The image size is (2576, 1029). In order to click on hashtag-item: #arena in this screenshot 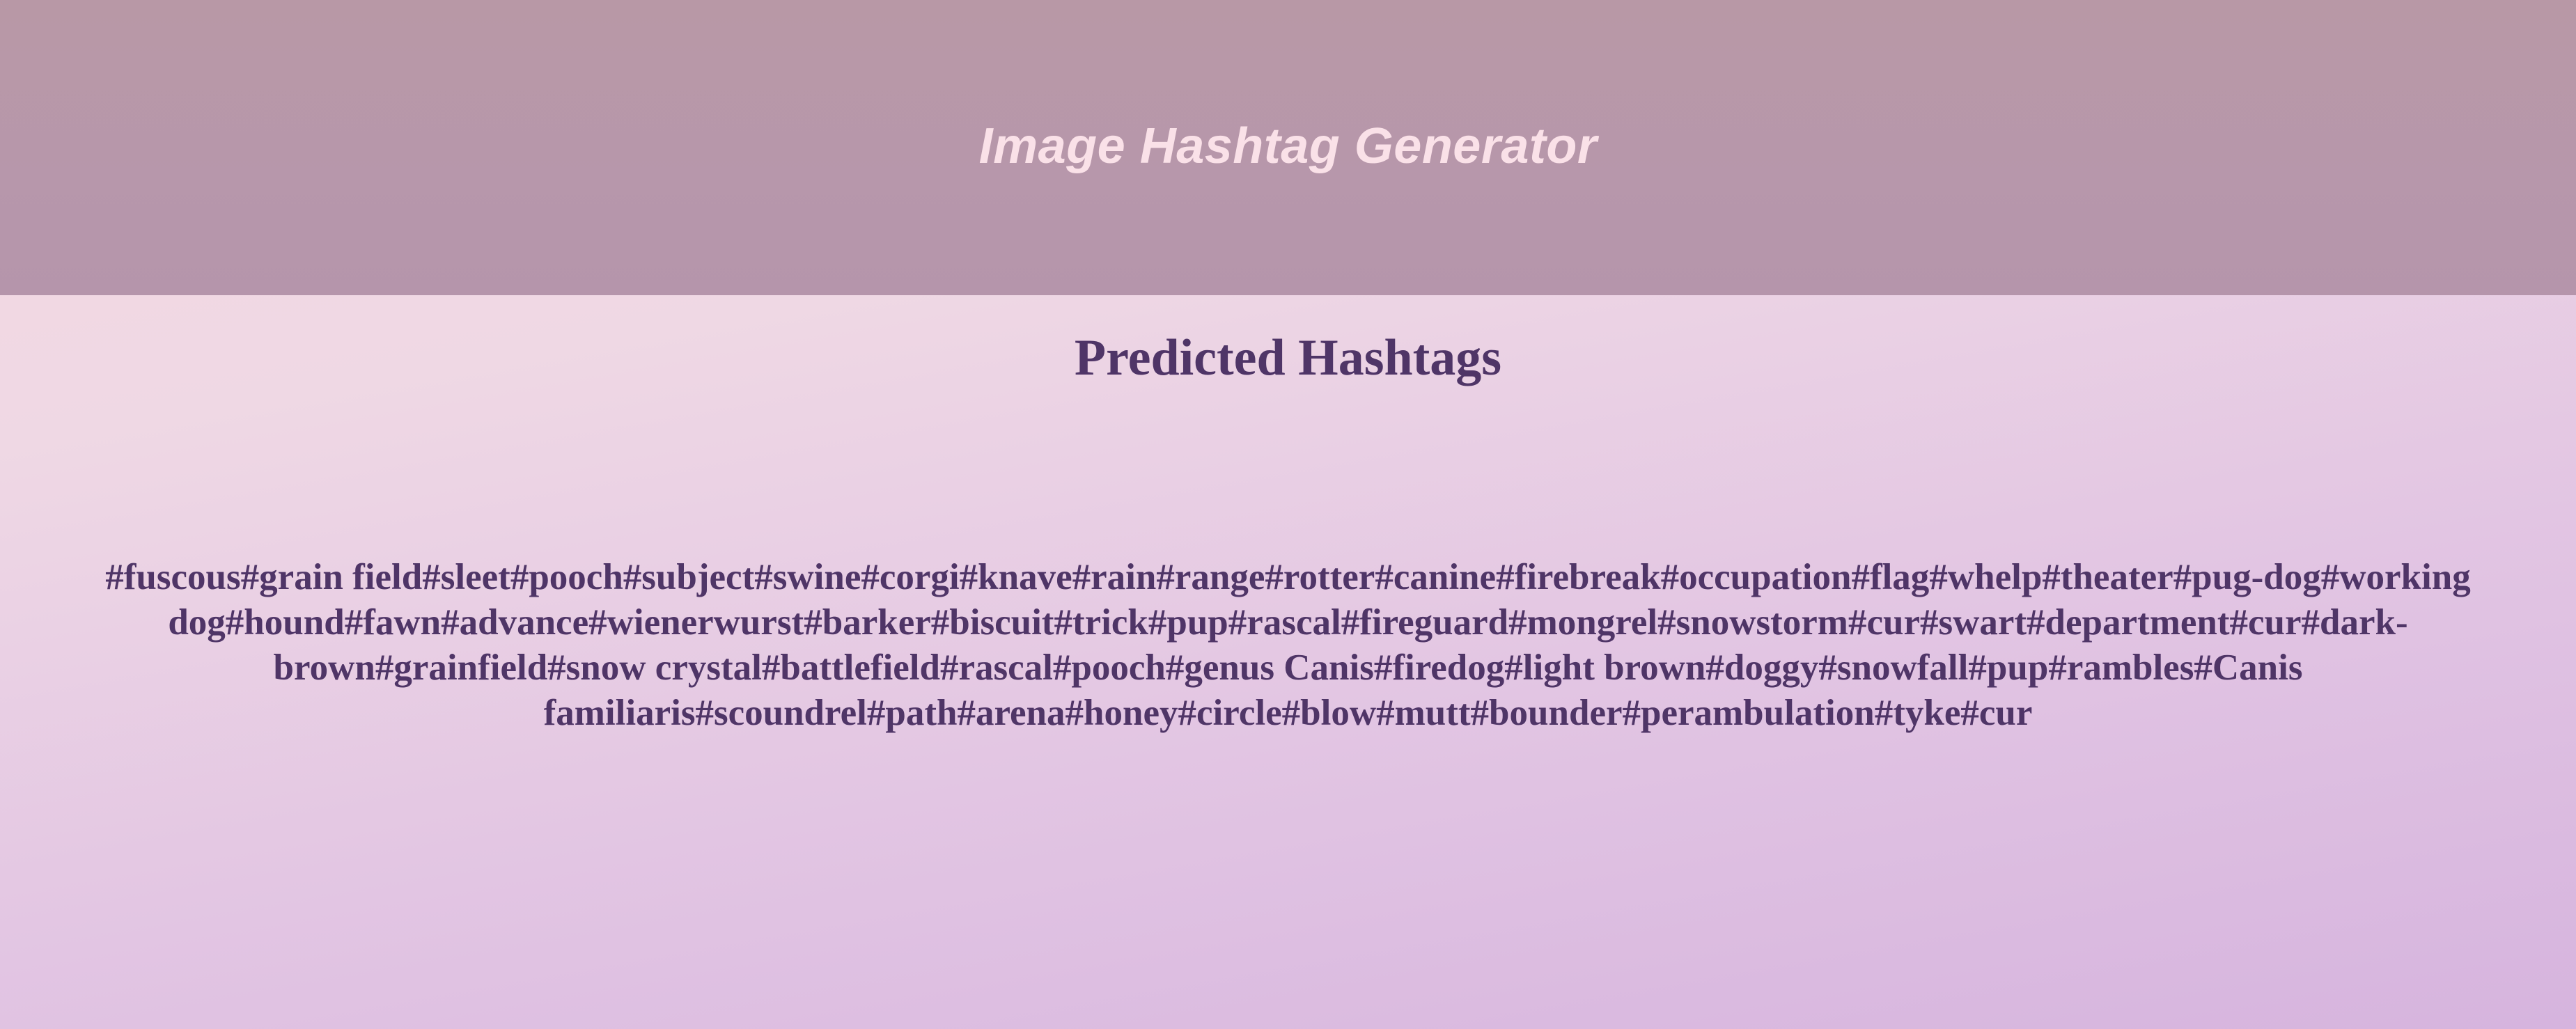, I will do `click(1011, 713)`.